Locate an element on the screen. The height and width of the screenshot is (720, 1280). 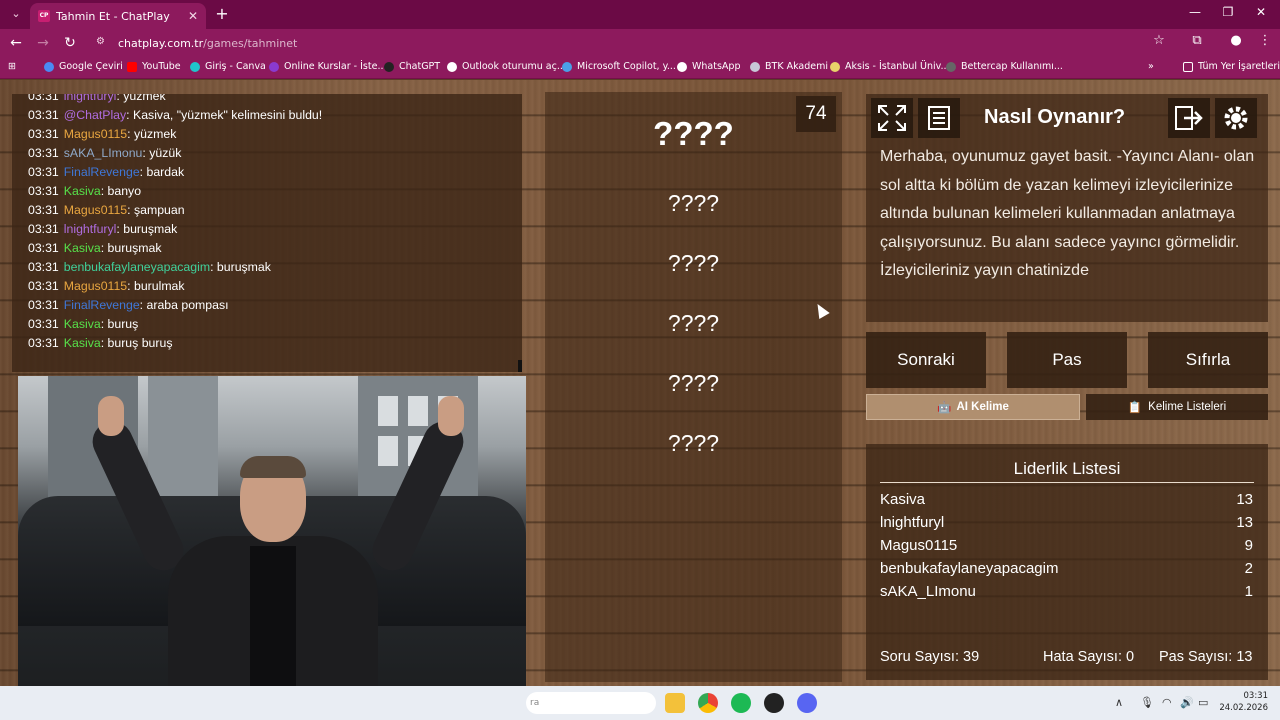
chat-text: : banyo is located at coordinates (121, 191).